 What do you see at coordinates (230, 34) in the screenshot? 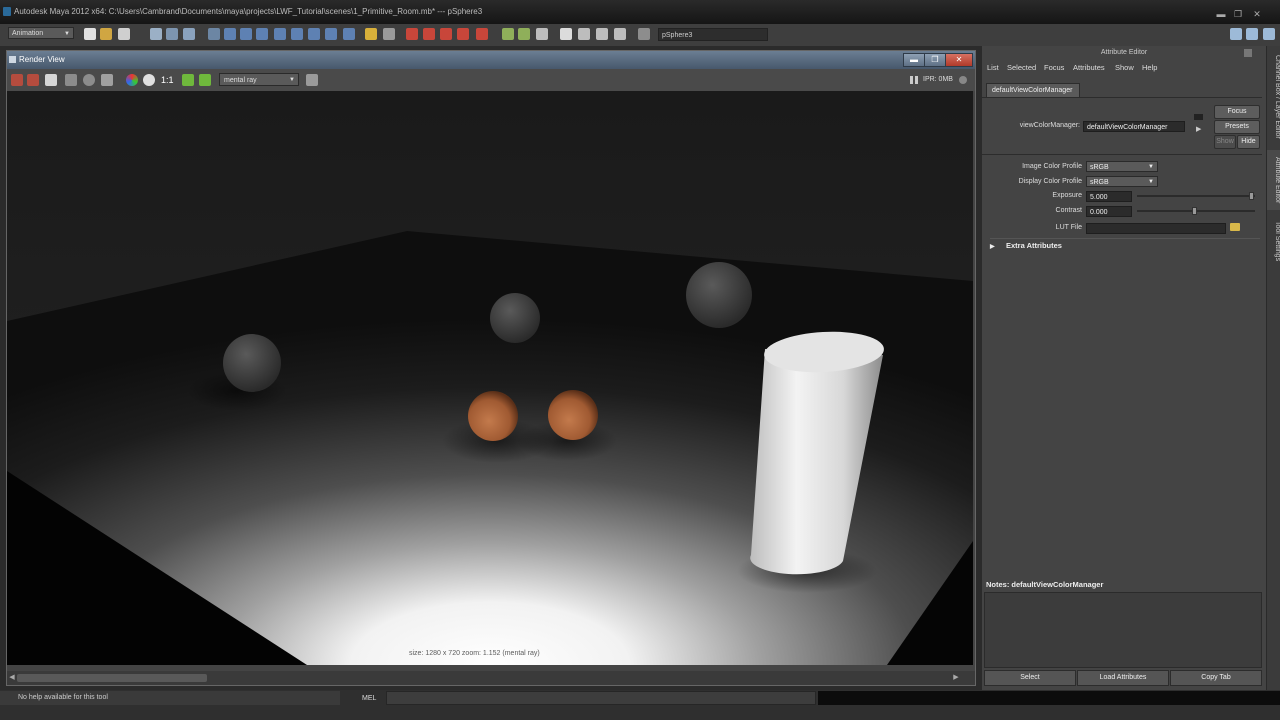
I see `snap-grid-icon` at bounding box center [230, 34].